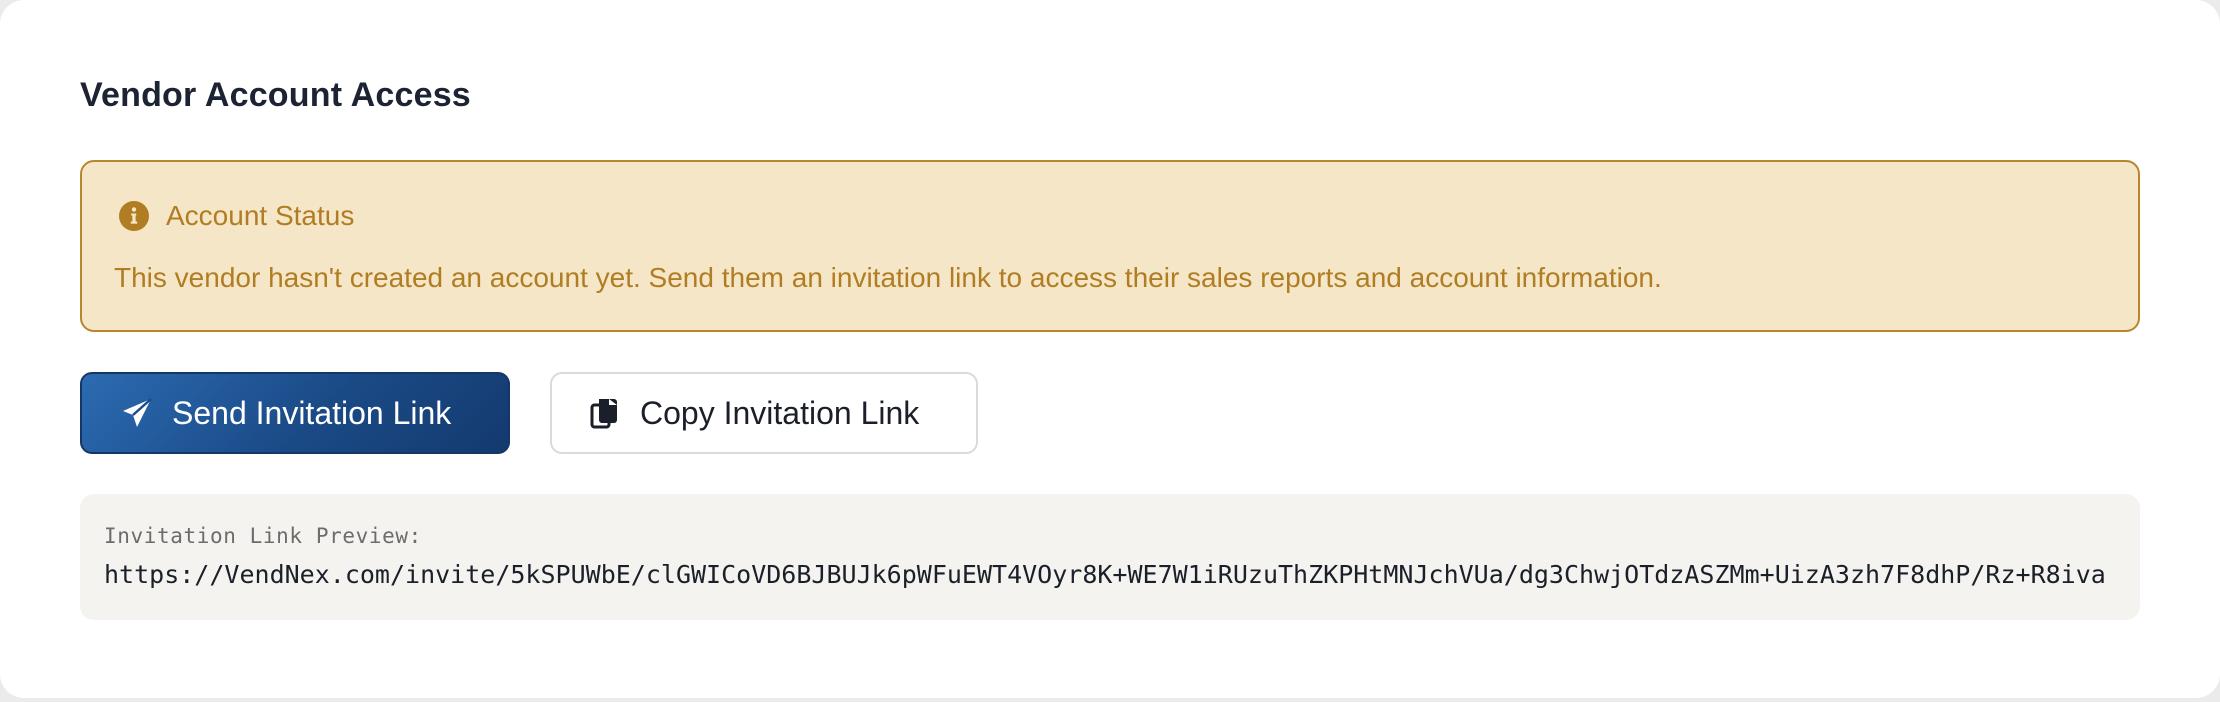 The image size is (2220, 702). Describe the element at coordinates (137, 413) in the screenshot. I see `paper-plane-icon` at that location.